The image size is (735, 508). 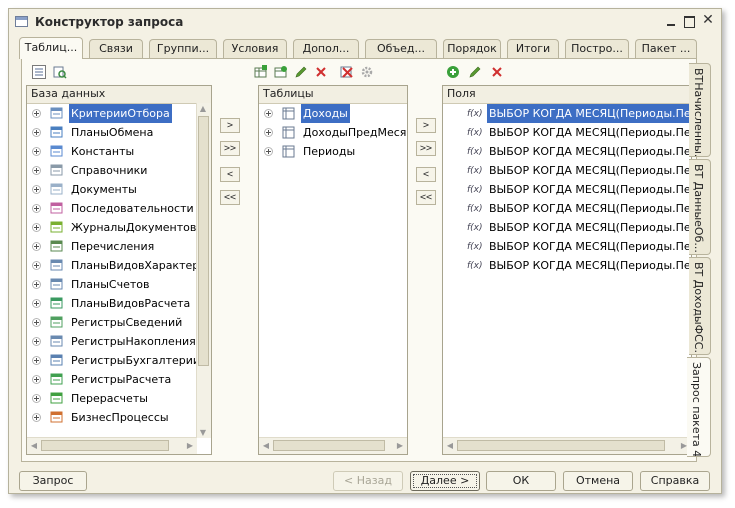 I want to click on add-nested-query-icon, so click(x=281, y=72).